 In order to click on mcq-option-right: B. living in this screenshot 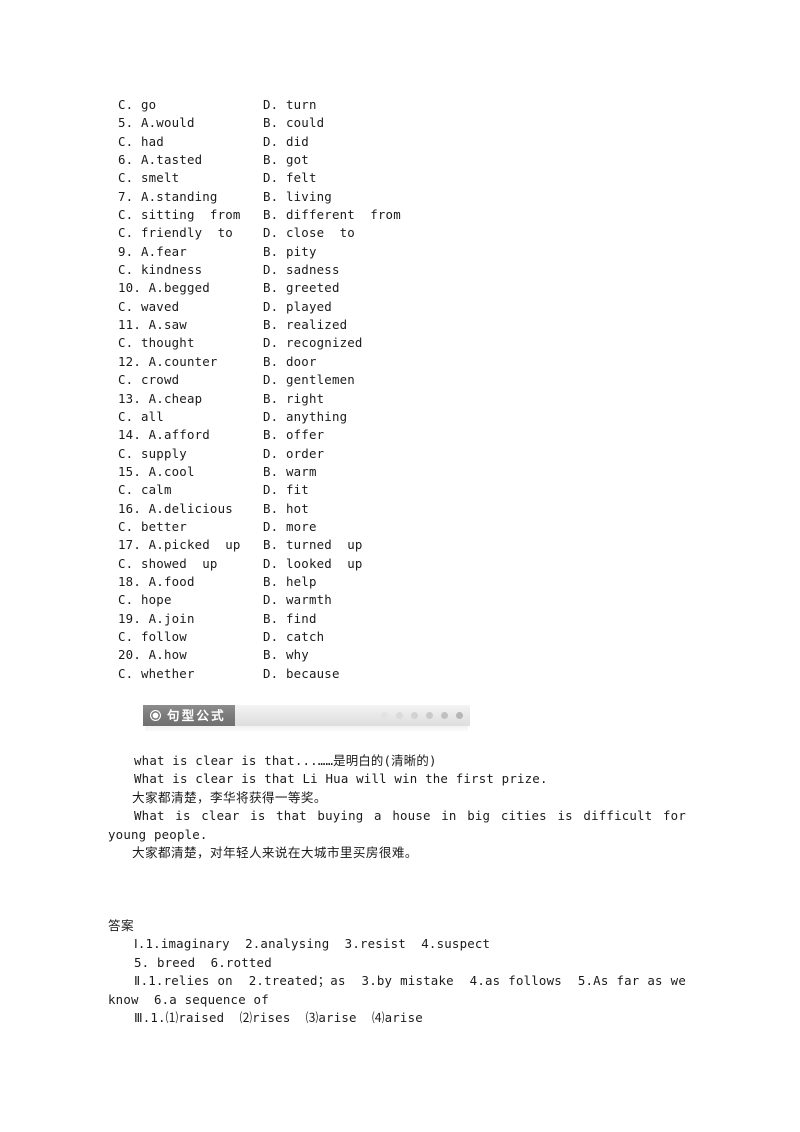, I will do `click(297, 197)`.